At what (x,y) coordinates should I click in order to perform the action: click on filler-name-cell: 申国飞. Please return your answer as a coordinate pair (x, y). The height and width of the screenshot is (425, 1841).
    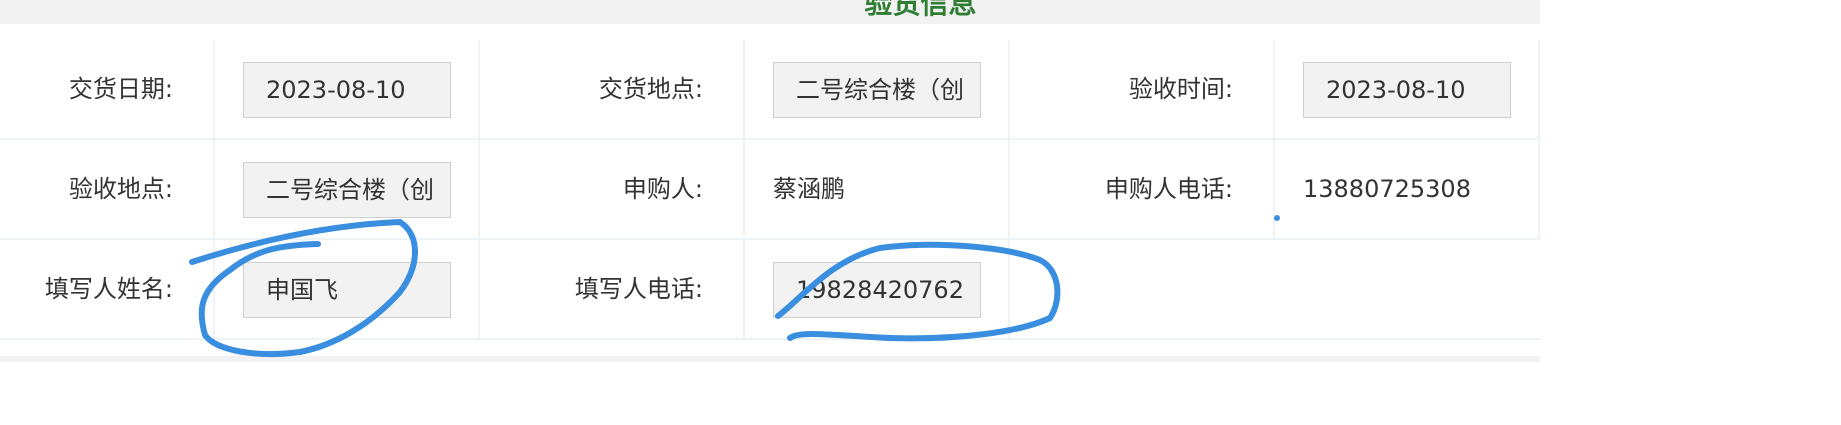
    Looking at the image, I should click on (347, 289).